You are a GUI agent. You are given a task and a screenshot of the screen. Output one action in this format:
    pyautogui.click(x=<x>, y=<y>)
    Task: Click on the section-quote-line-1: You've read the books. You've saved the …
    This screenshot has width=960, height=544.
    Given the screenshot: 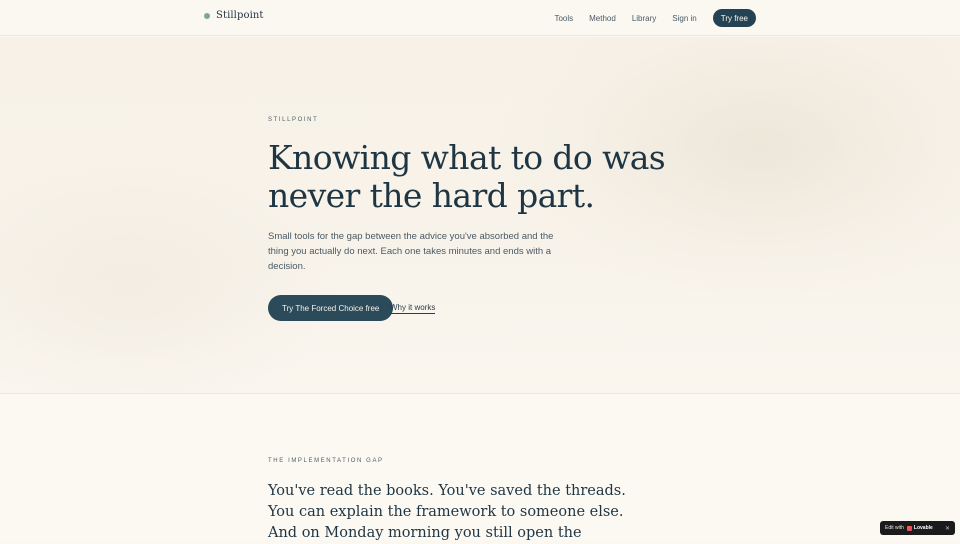 What is the action you would take?
    pyautogui.click(x=447, y=491)
    